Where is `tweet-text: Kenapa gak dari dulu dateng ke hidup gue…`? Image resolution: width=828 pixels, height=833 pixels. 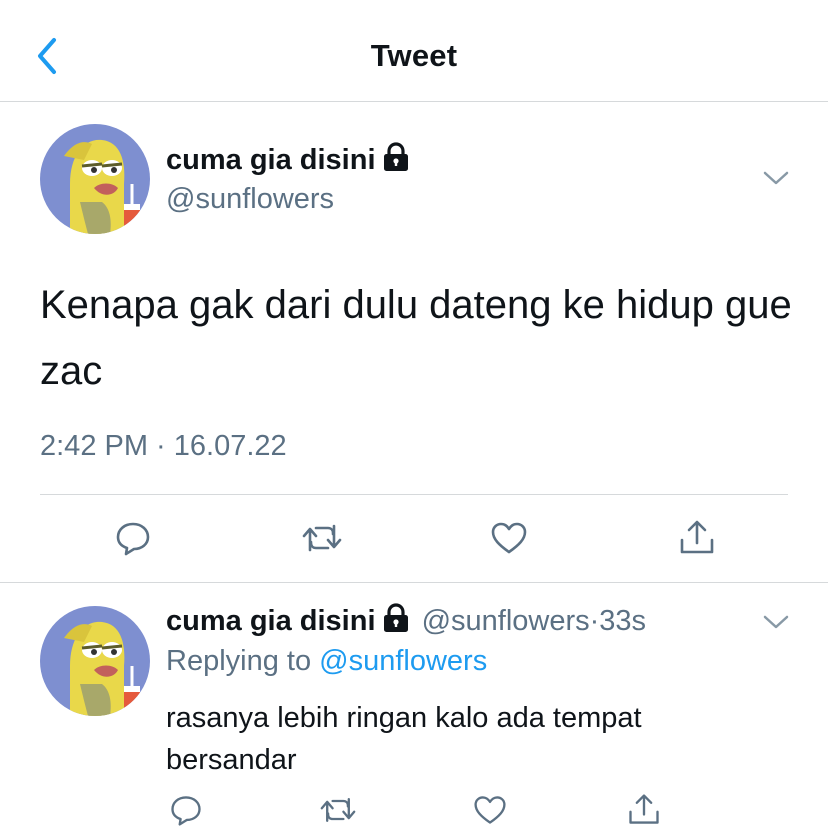
tweet-text: Kenapa gak dari dulu dateng ke hidup gue… is located at coordinates (416, 338).